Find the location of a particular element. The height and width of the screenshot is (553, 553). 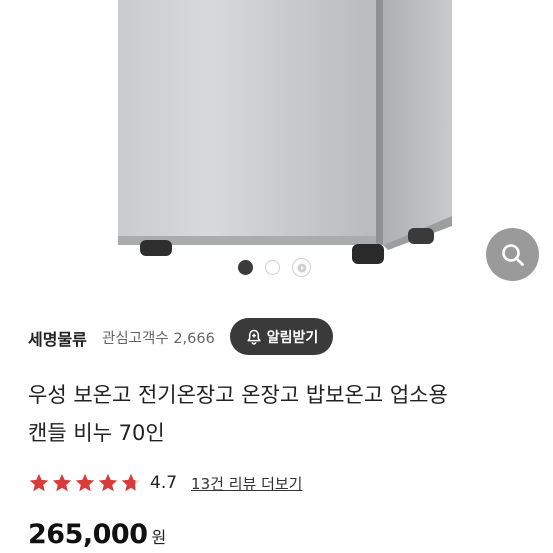

rating-row: 4.7 13건 리뷰 더보기 is located at coordinates (165, 483).